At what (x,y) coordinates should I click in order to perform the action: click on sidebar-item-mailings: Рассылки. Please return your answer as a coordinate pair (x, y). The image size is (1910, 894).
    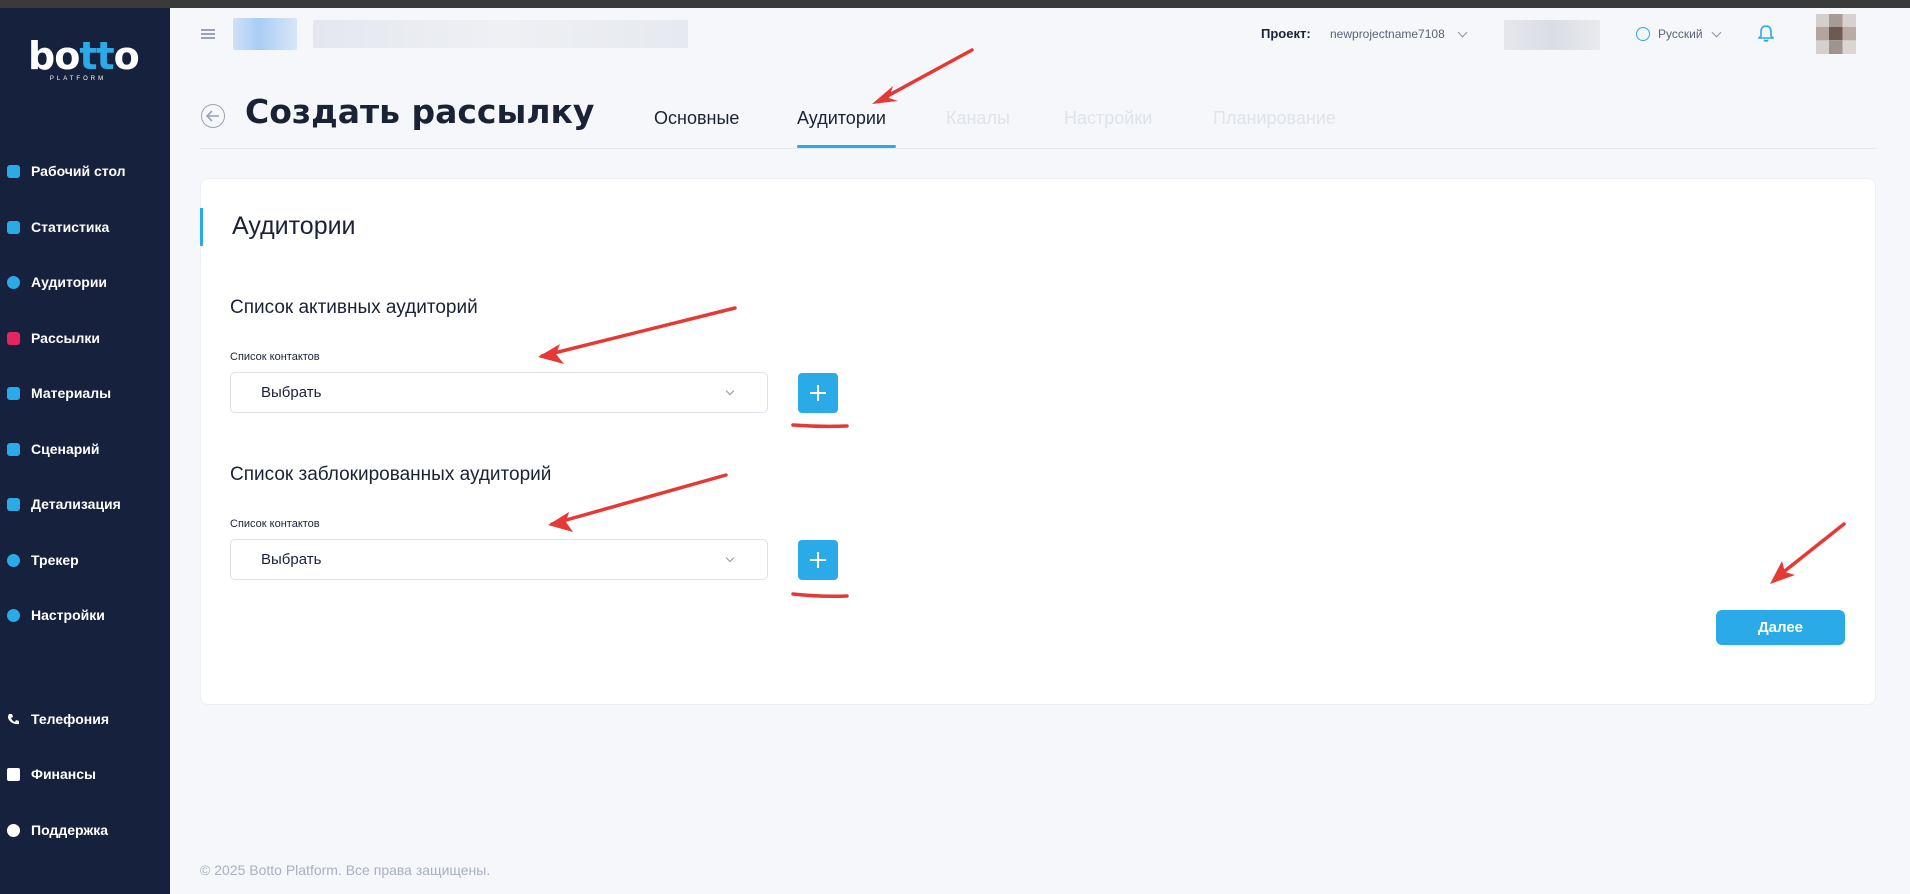
    Looking at the image, I should click on (85, 338).